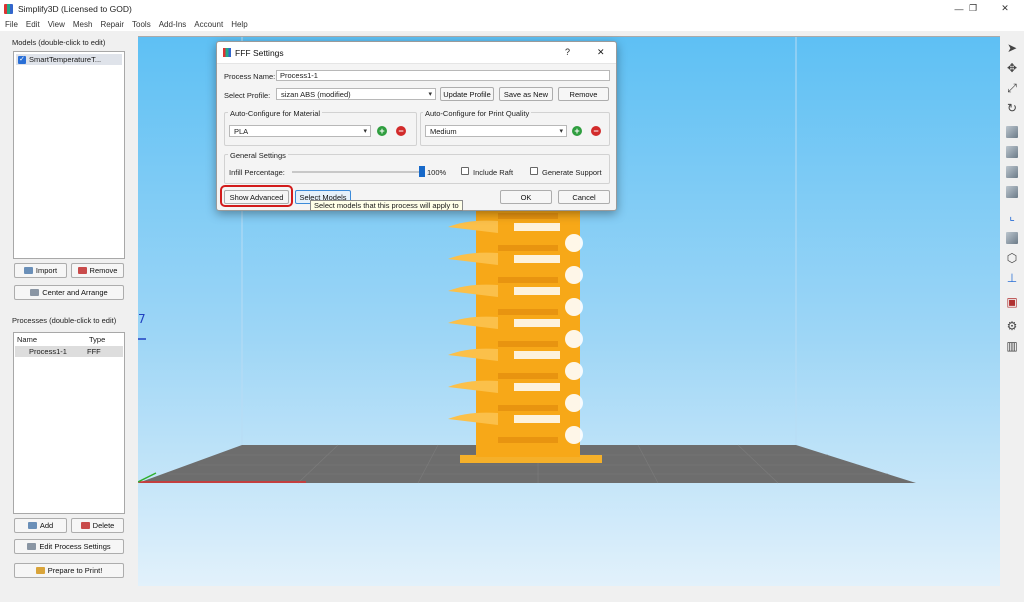 The width and height of the screenshot is (1024, 602). I want to click on delete-process-button: Delete, so click(97, 525).